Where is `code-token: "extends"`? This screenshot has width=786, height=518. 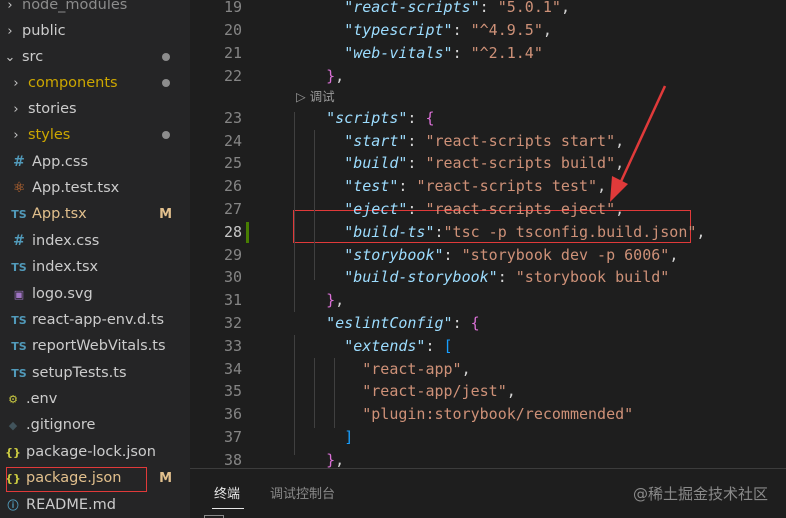
code-token: "extends" is located at coordinates (385, 346).